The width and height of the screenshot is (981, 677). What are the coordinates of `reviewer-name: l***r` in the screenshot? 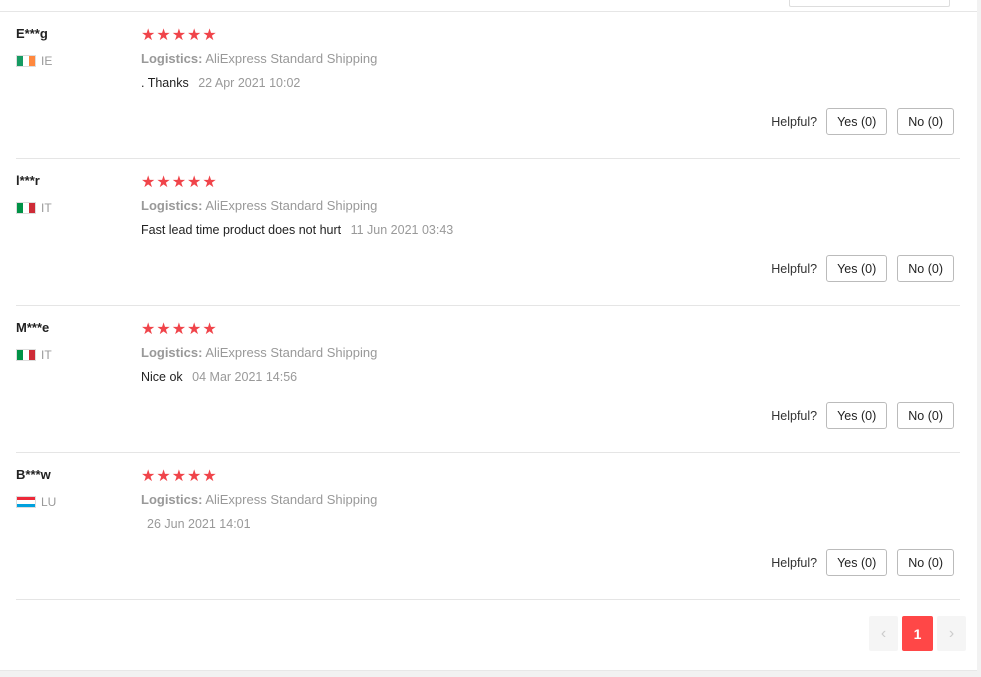 It's located at (28, 180).